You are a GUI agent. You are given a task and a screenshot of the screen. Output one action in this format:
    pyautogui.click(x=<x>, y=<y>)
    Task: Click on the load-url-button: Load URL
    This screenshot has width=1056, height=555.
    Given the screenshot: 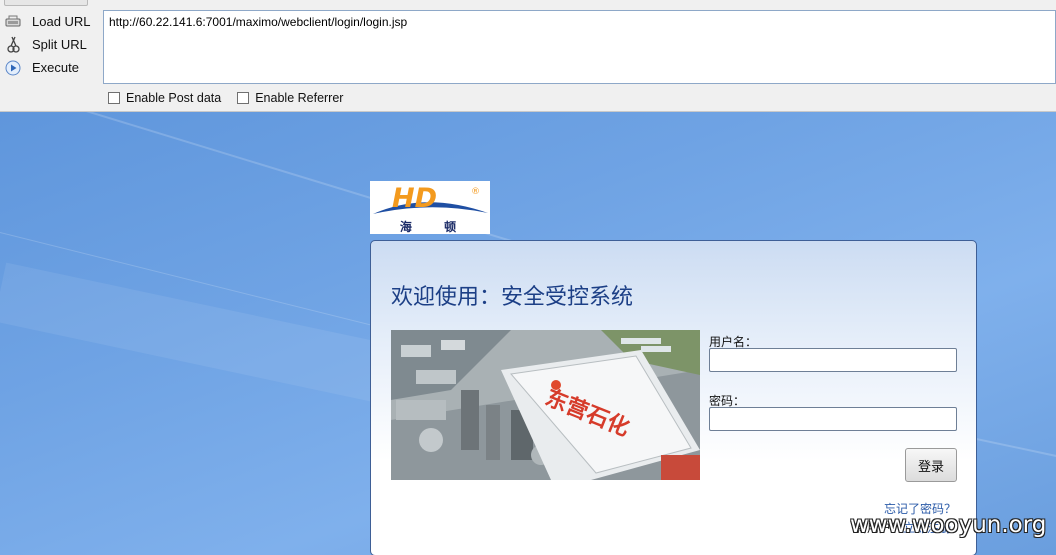 What is the action you would take?
    pyautogui.click(x=50, y=21)
    